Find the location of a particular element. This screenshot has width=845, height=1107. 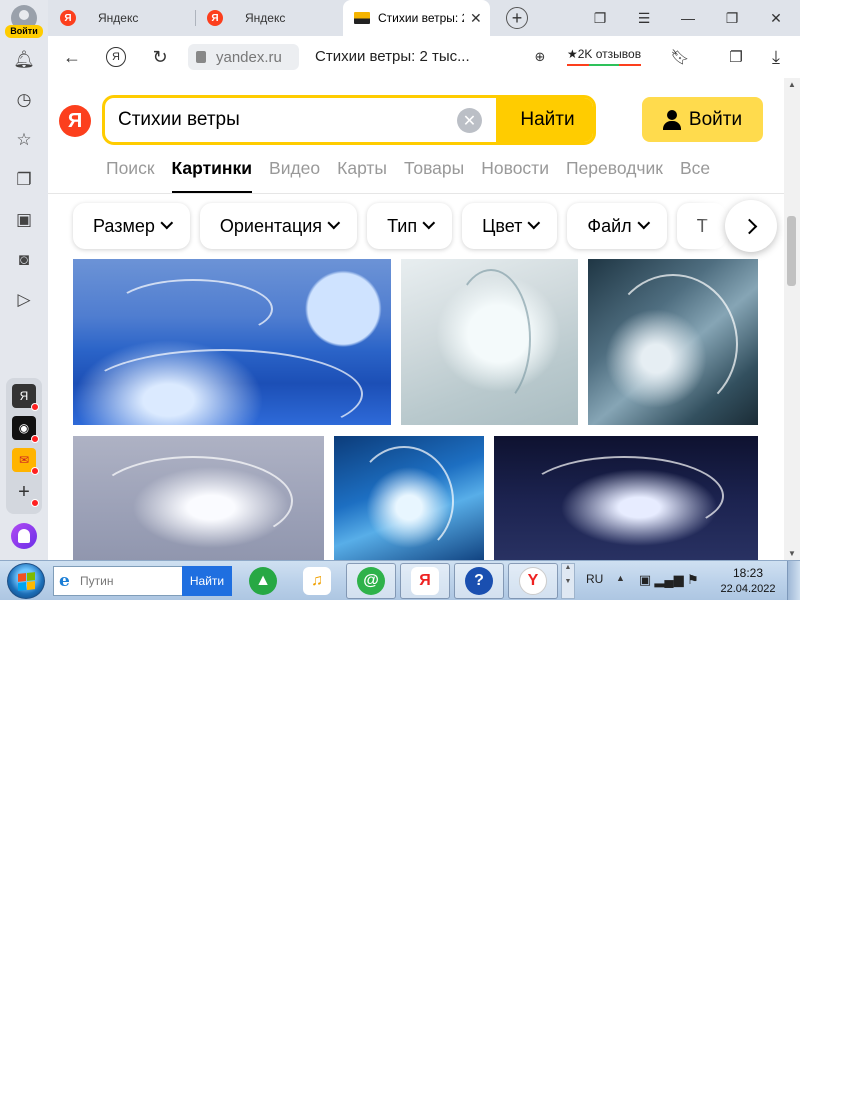

signal-icon: ▂▄▆ is located at coordinates (668, 580).